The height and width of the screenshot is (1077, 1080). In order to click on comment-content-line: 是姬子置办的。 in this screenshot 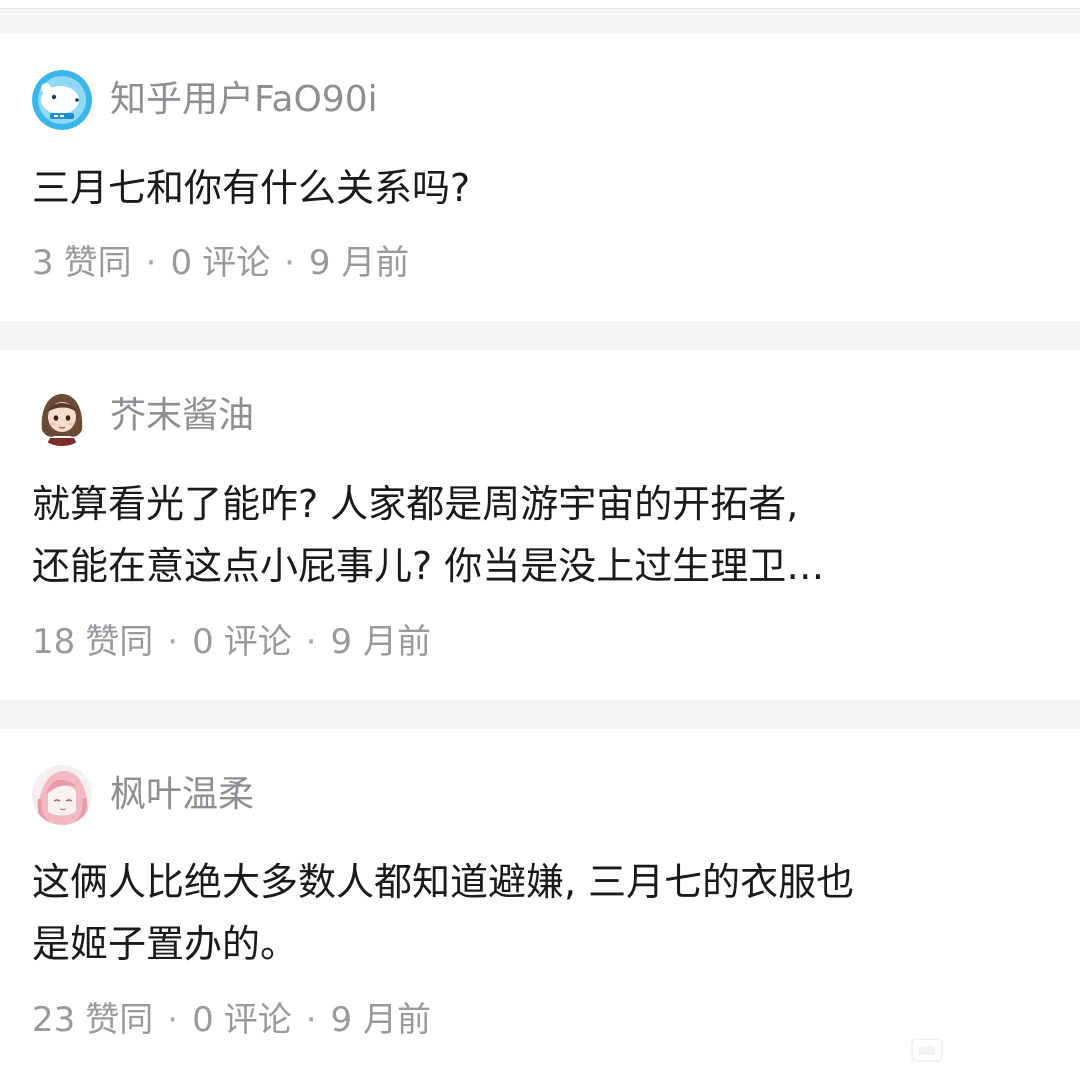, I will do `click(165, 944)`.